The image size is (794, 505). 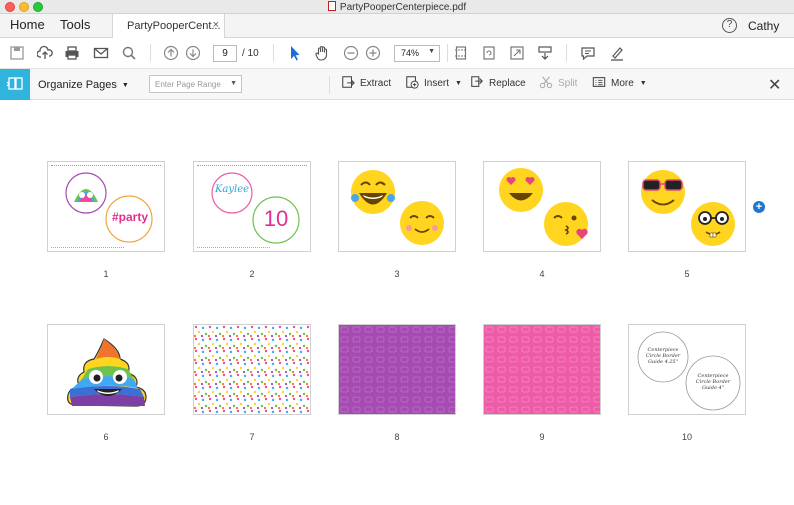 I want to click on close-organize-icon: ✕, so click(x=774, y=85).